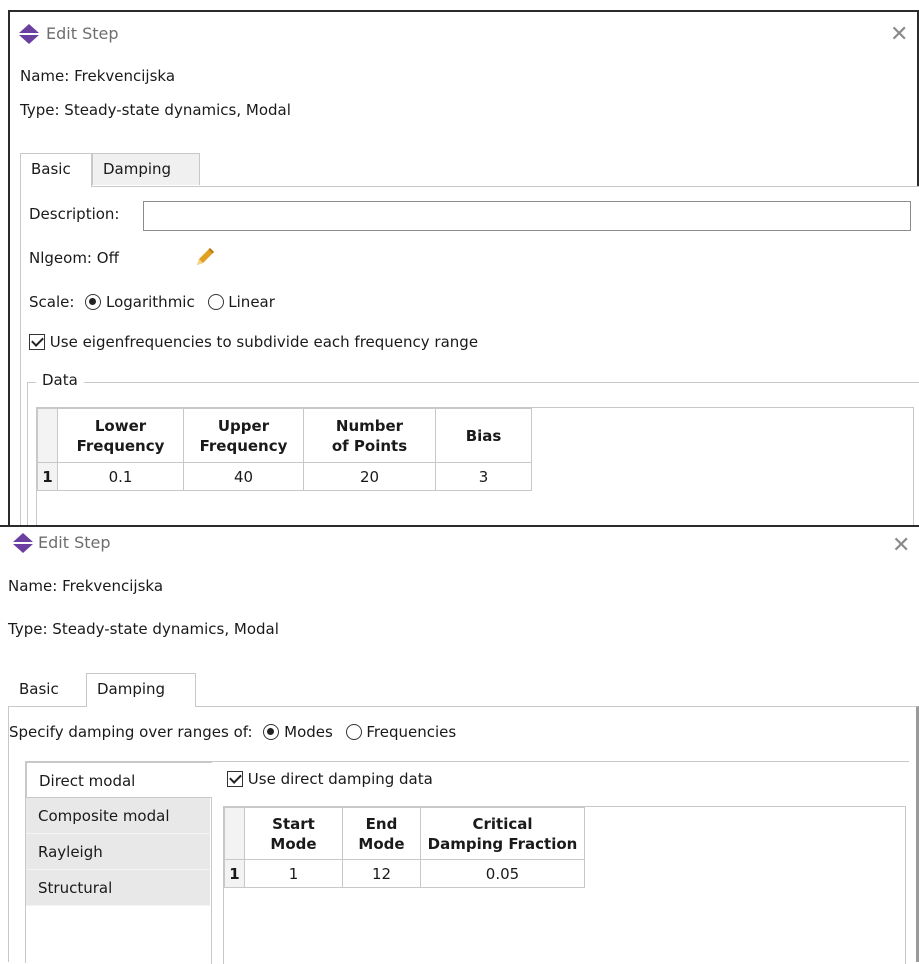  Describe the element at coordinates (502, 823) in the screenshot. I see `header-line: Critical` at that location.